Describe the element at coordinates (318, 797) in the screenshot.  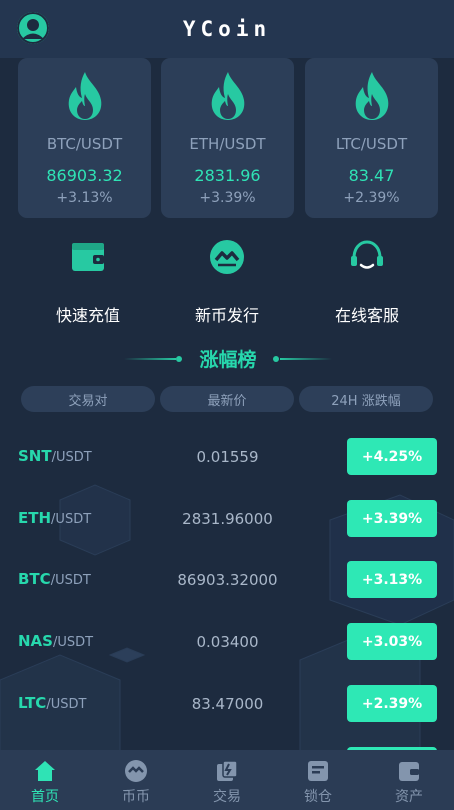
I see `tab-label: 锁仓` at that location.